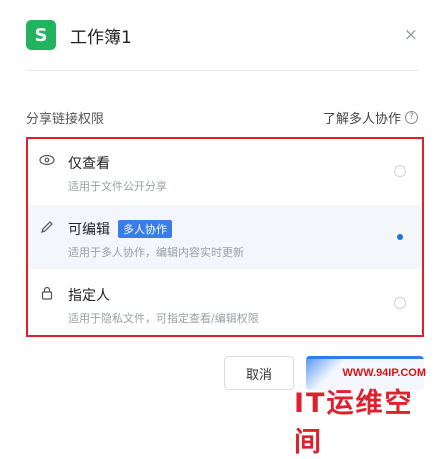 The height and width of the screenshot is (459, 444). I want to click on learn-more-label: 了解多人协作, so click(361, 119).